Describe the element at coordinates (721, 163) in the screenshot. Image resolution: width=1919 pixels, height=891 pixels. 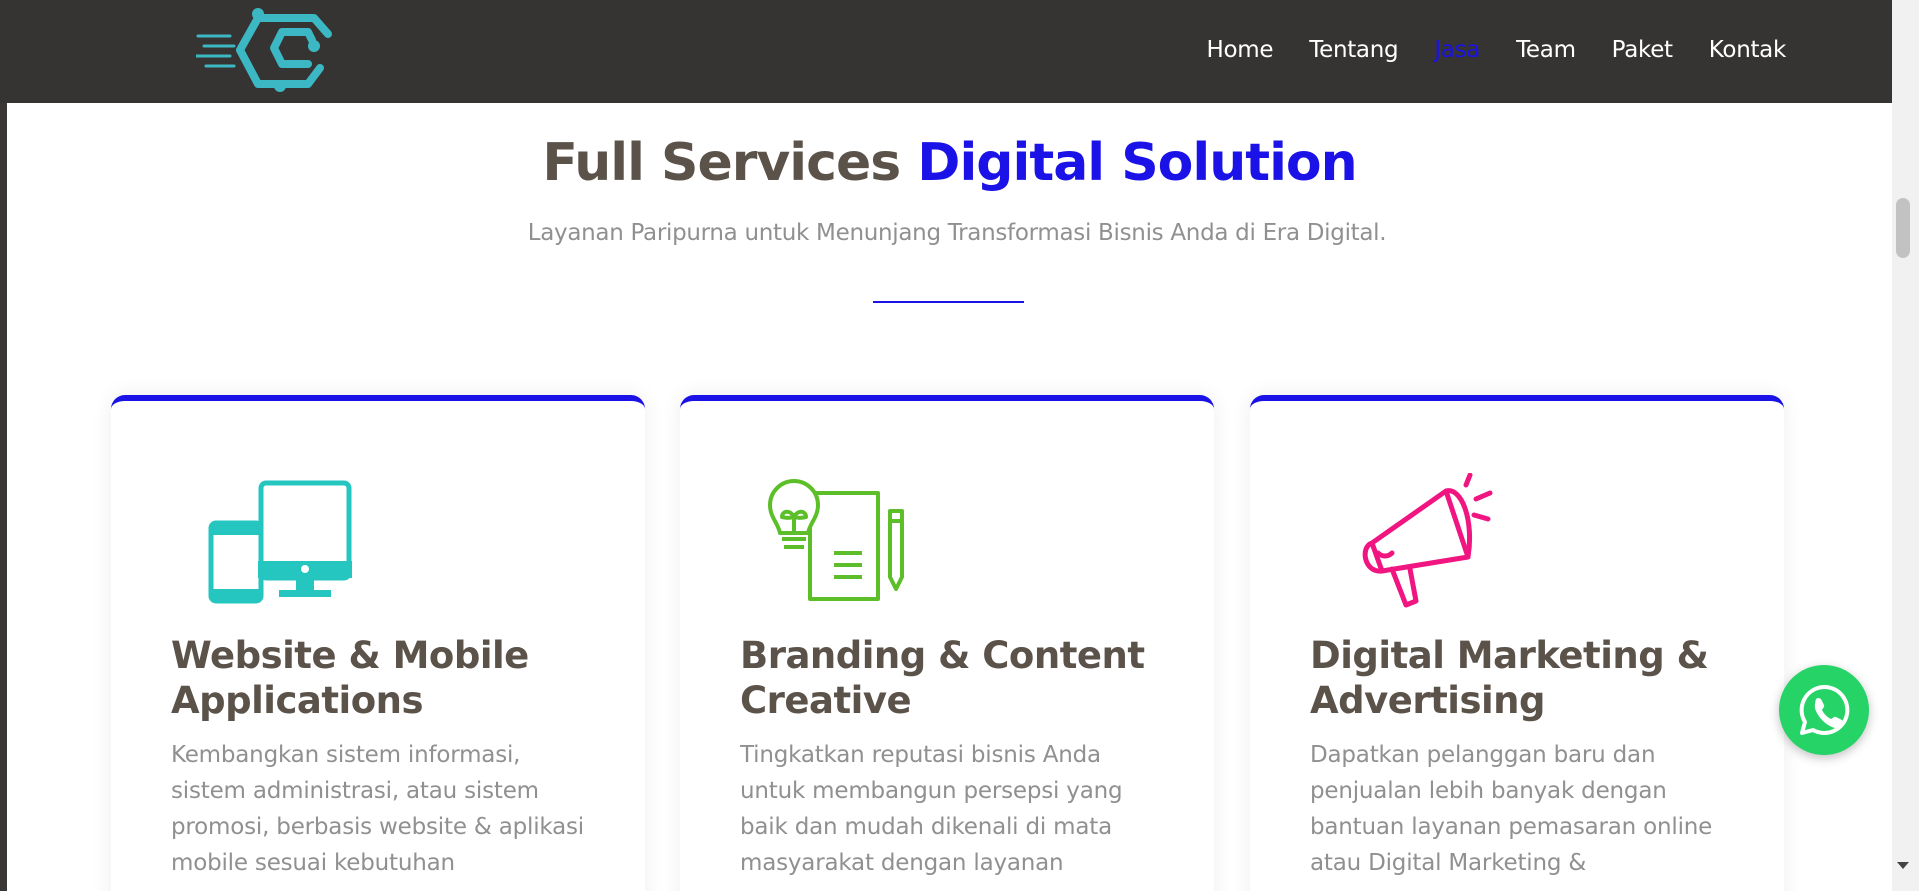
I see `section-title-main: Full Services` at that location.